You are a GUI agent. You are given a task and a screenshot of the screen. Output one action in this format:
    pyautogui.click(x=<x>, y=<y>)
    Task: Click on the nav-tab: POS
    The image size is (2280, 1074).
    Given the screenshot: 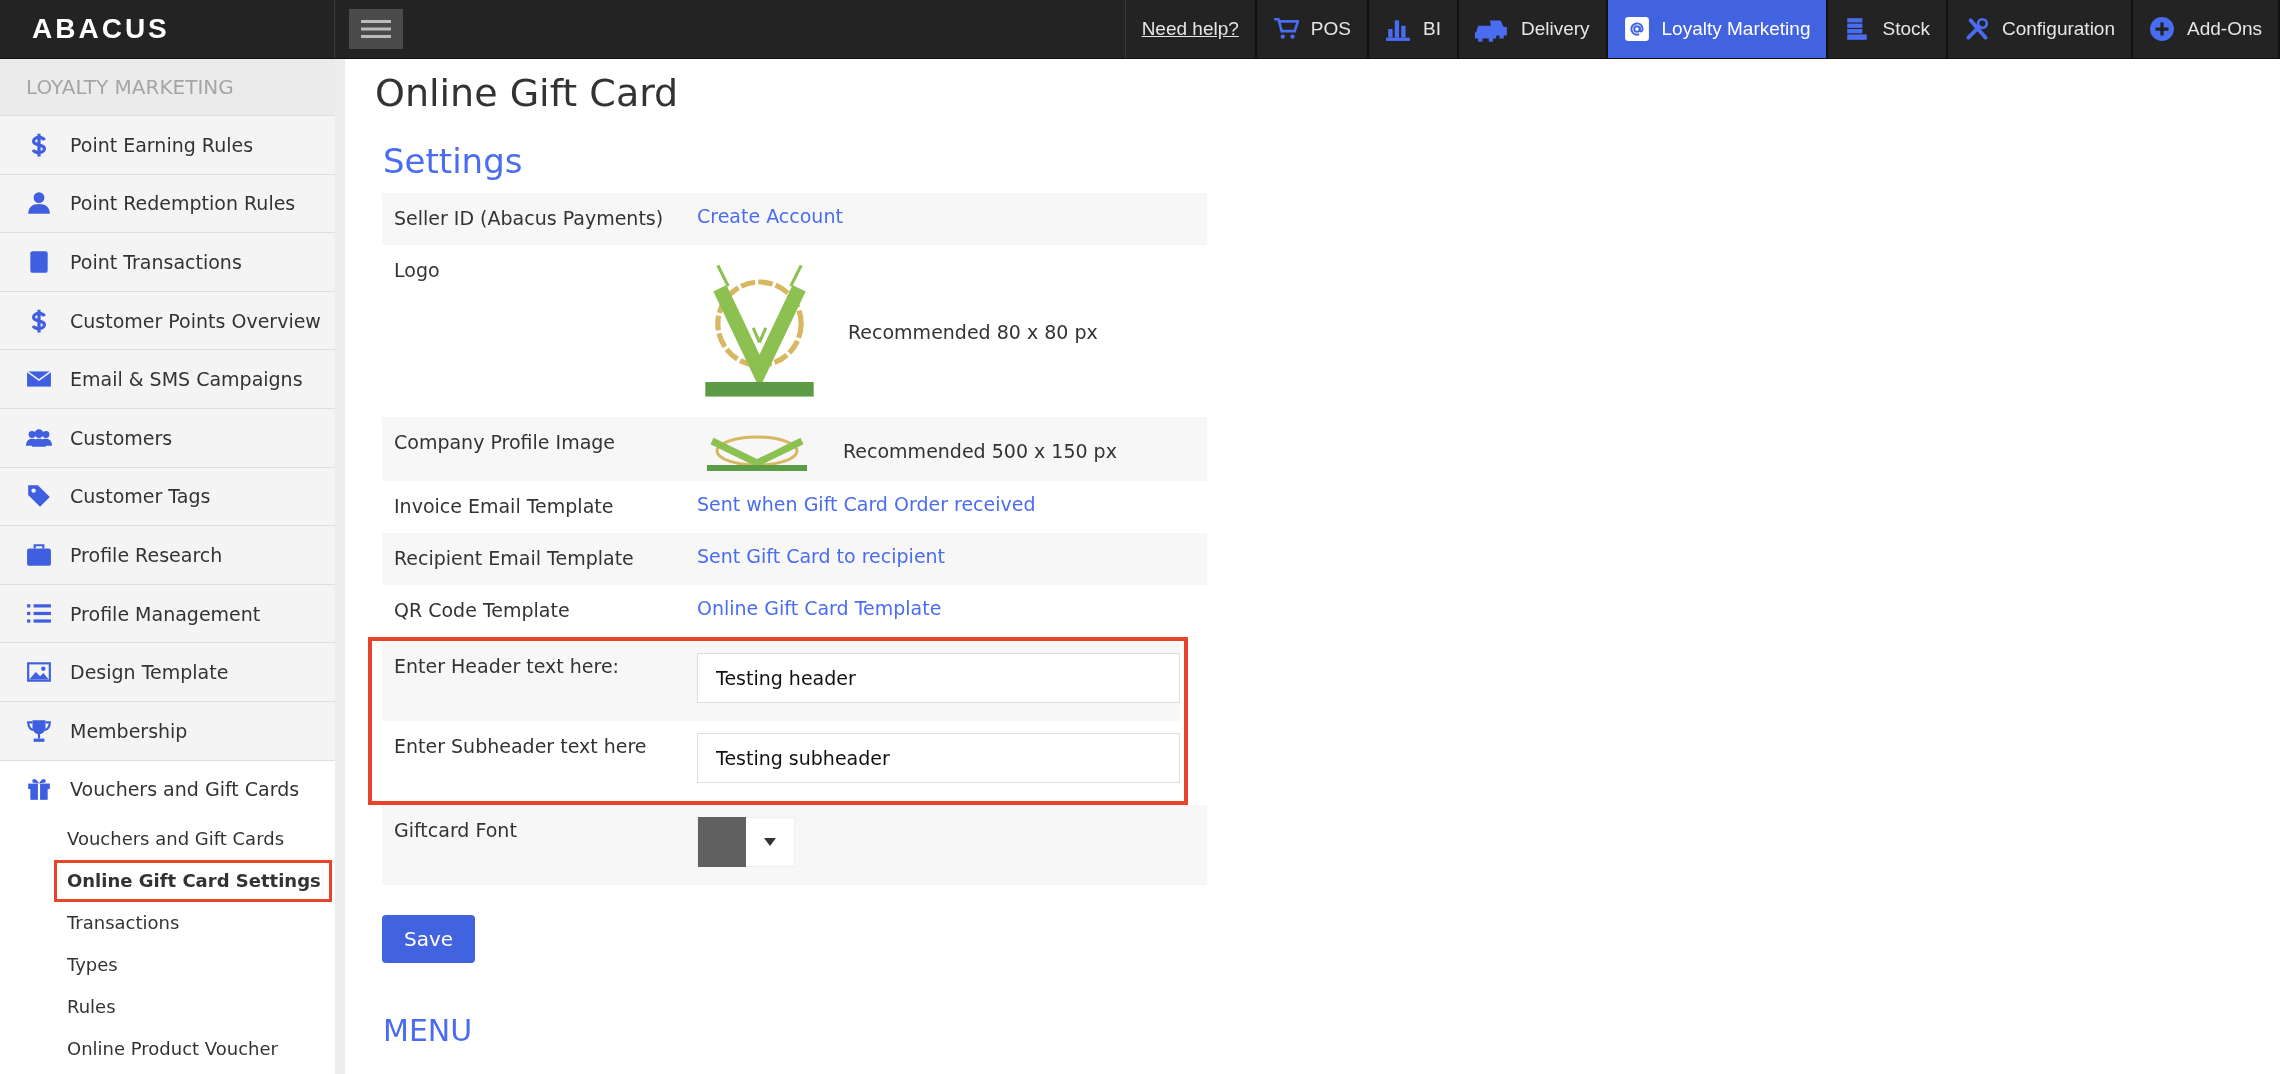 What is the action you would take?
    pyautogui.click(x=1312, y=29)
    